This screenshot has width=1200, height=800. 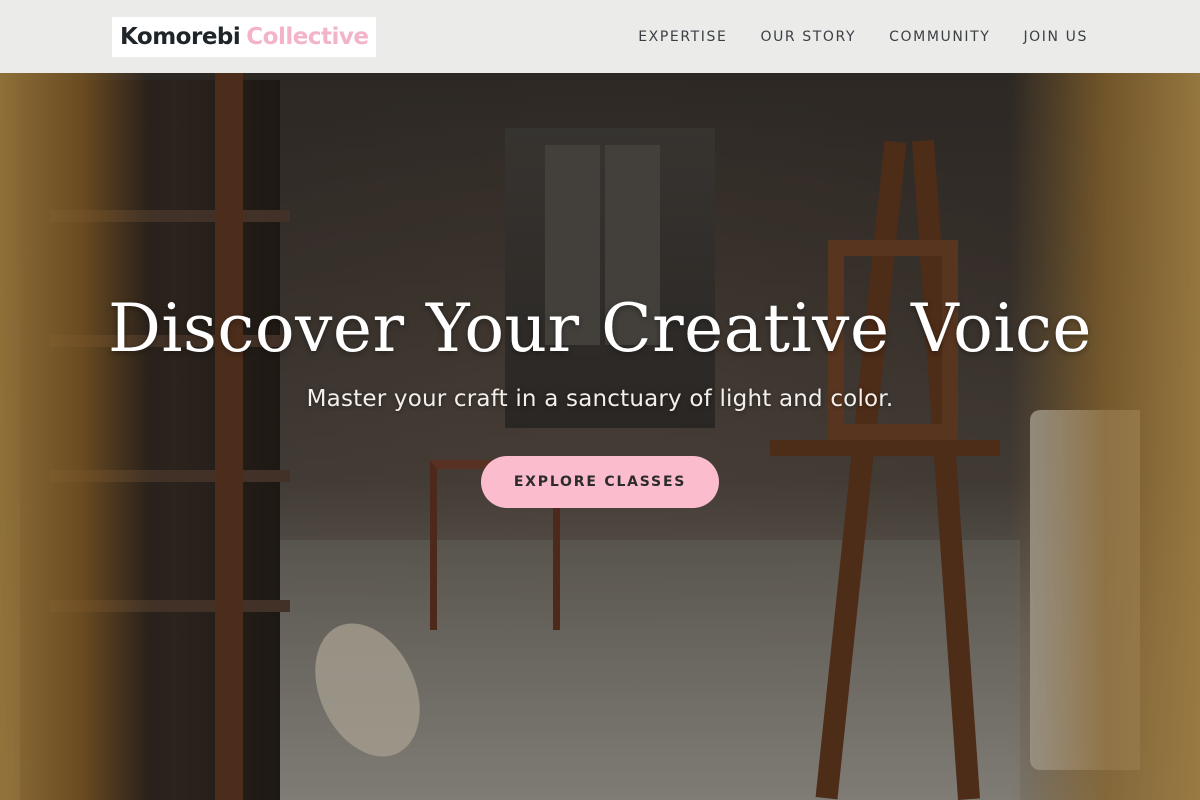 What do you see at coordinates (244, 36) in the screenshot?
I see `brand-logo: Komorebi Collective` at bounding box center [244, 36].